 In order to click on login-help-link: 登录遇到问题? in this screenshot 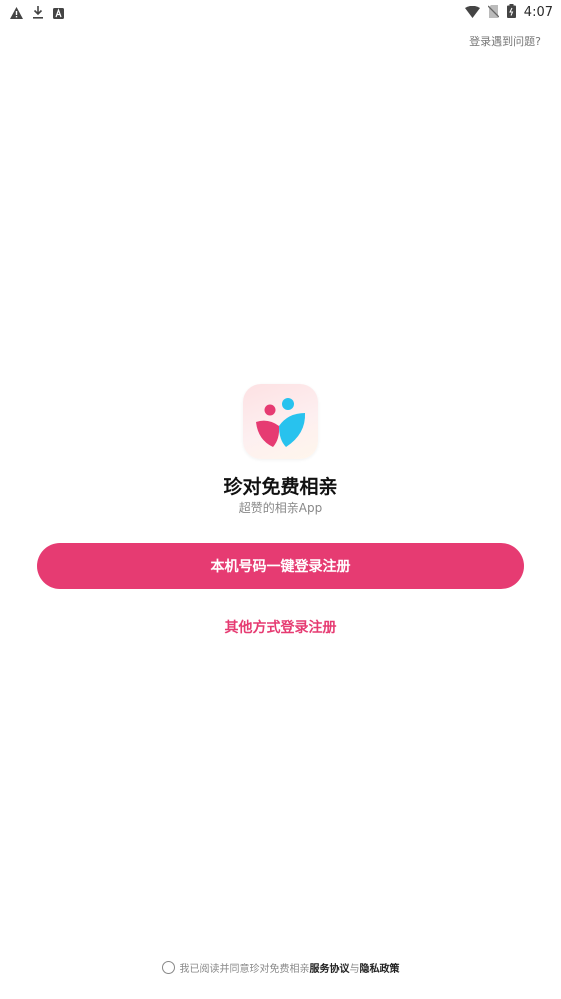, I will do `click(505, 41)`.